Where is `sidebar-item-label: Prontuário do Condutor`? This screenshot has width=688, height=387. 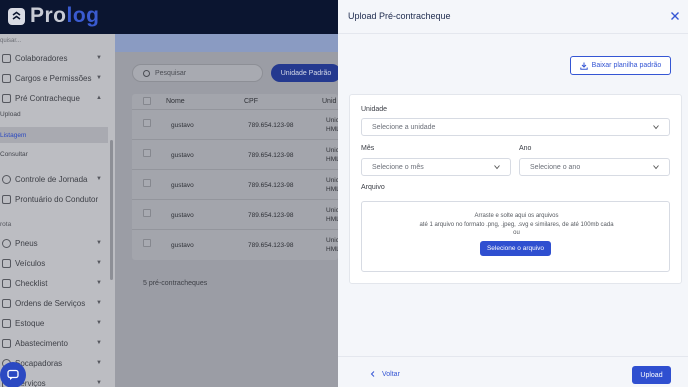
sidebar-item-label: Prontuário do Condutor is located at coordinates (57, 199).